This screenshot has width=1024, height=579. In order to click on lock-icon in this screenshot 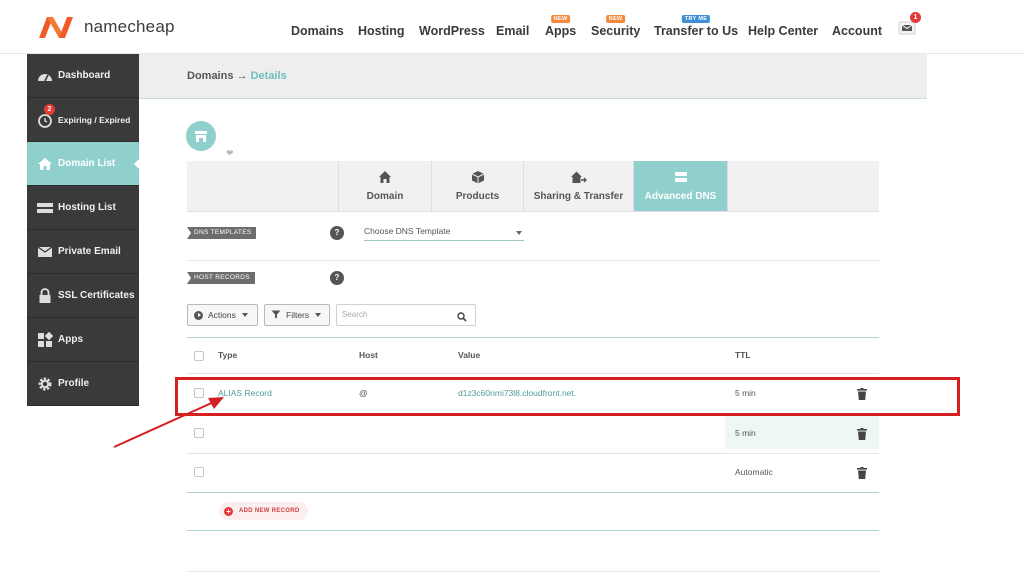, I will do `click(45, 296)`.